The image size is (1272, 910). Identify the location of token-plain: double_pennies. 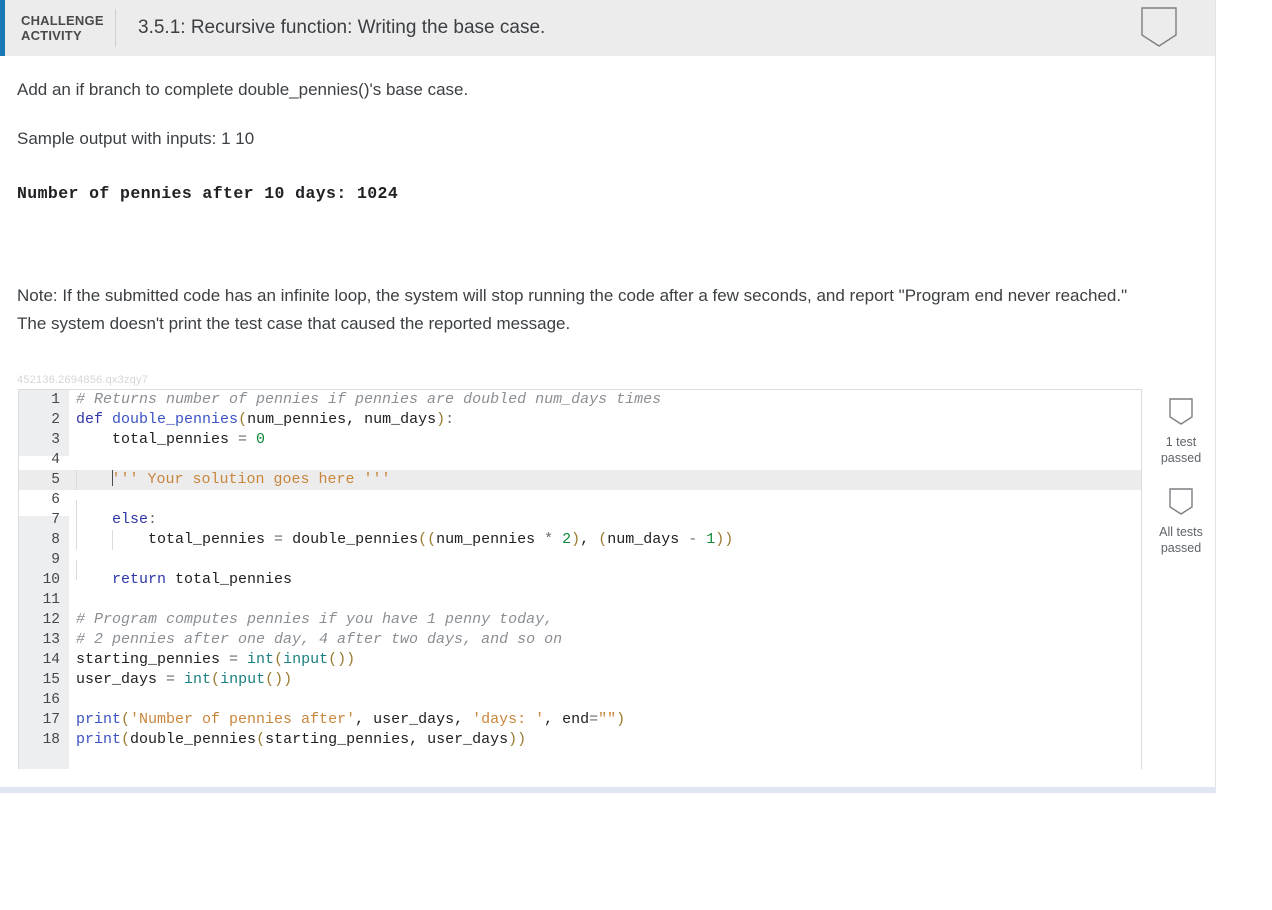
(355, 539).